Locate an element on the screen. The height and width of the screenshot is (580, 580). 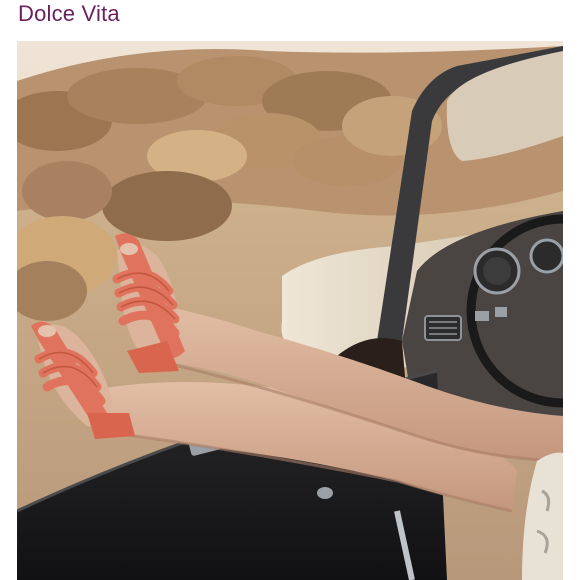
sandal-heel-lower is located at coordinates (111, 426).